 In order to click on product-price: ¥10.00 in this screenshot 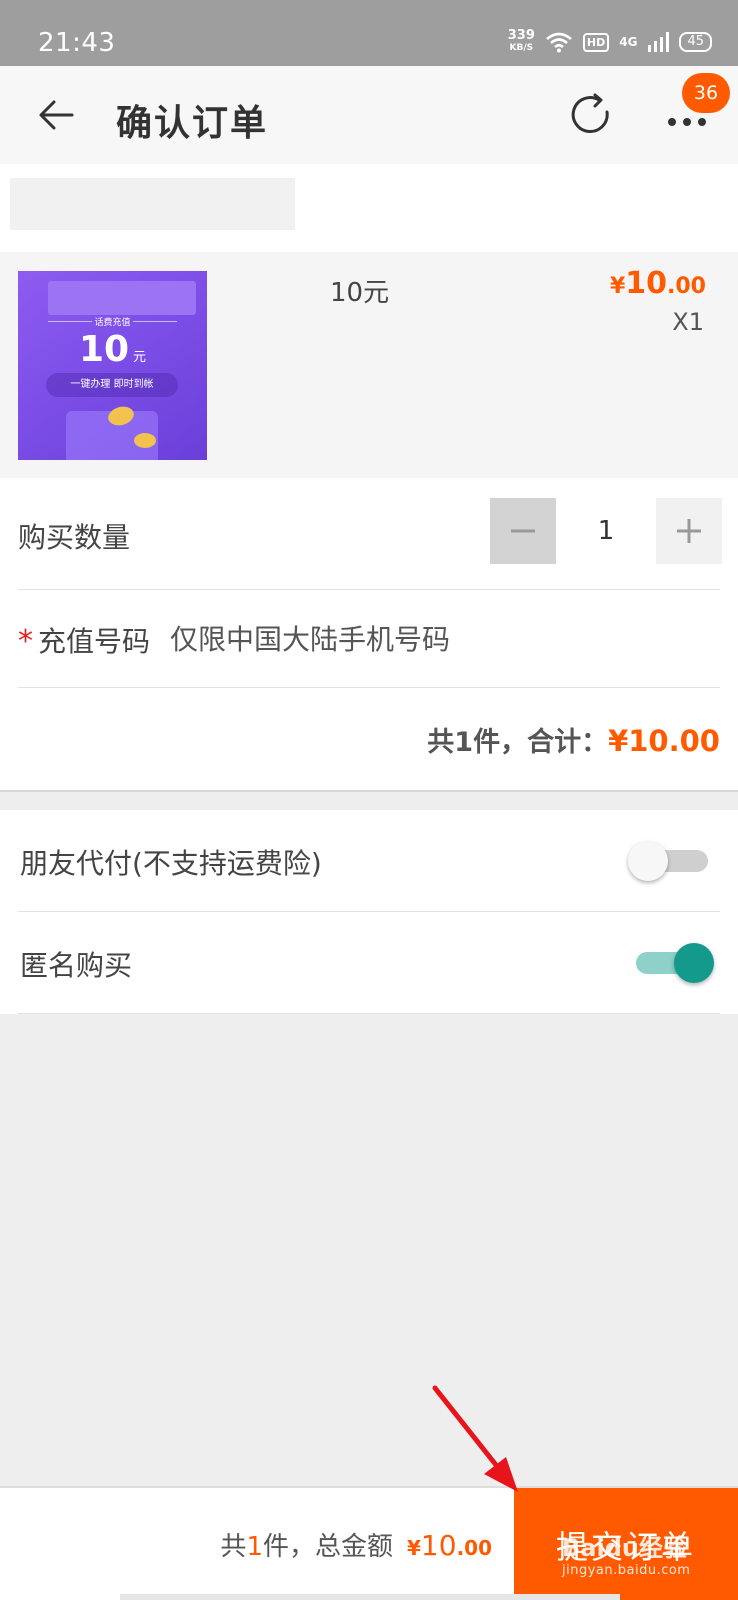, I will do `click(657, 283)`.